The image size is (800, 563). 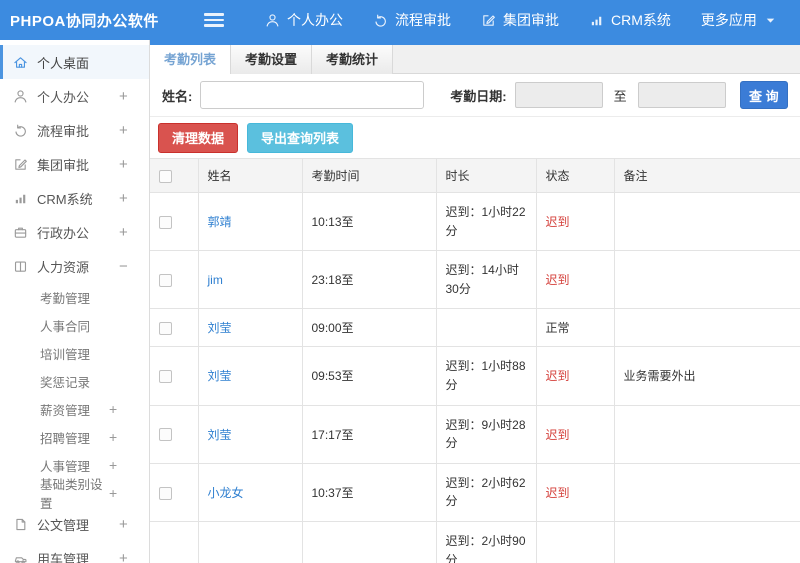 What do you see at coordinates (596, 20) in the screenshot?
I see `chart-icon` at bounding box center [596, 20].